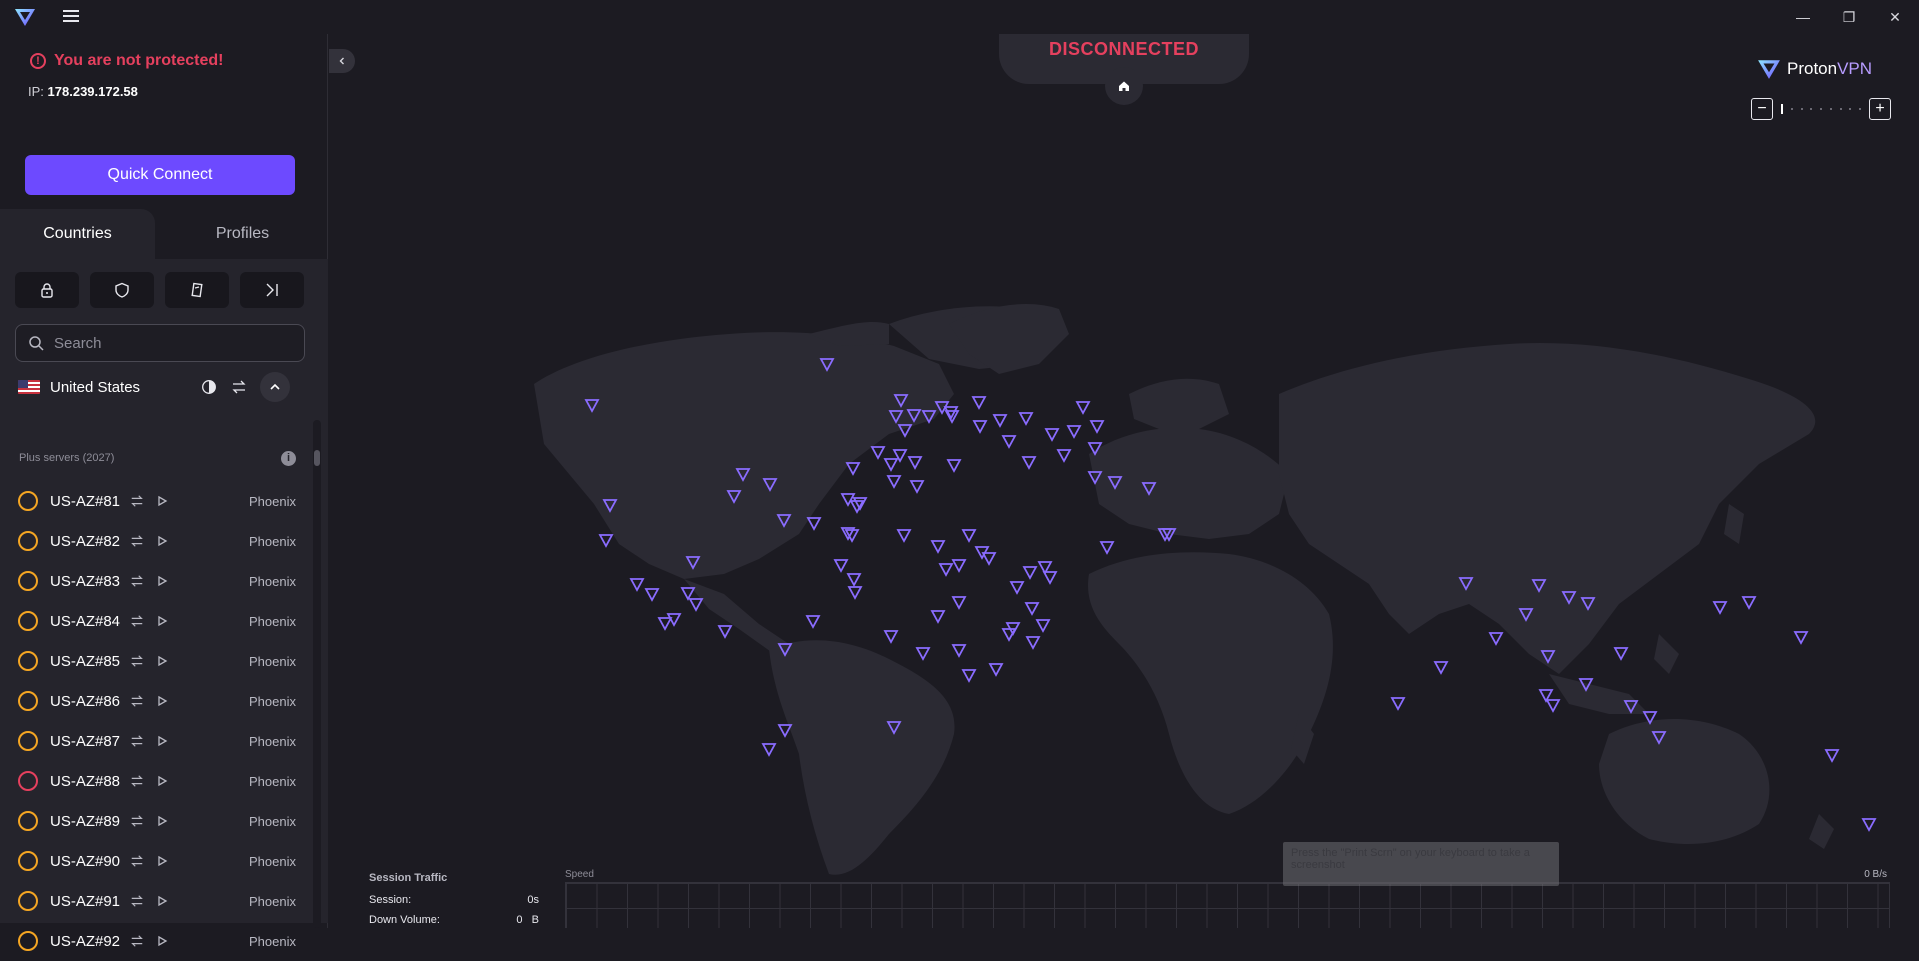  I want to click on tab-profiles: Profiles, so click(242, 234).